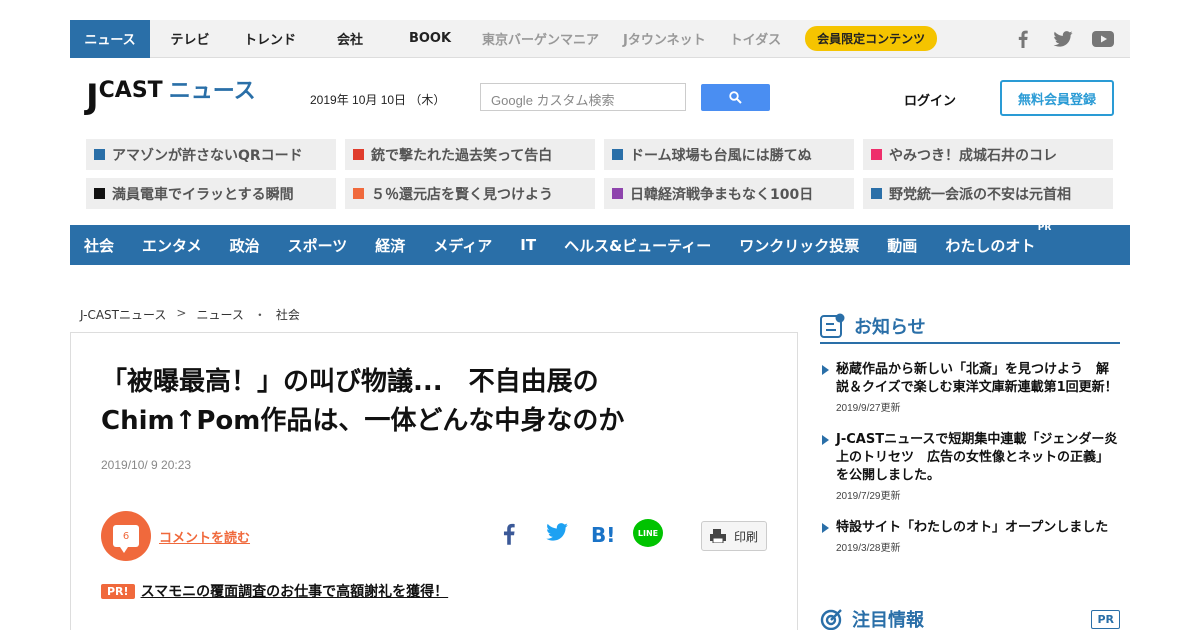 The width and height of the screenshot is (1200, 630). Describe the element at coordinates (998, 239) in the screenshot. I see `category-watashi-no-oto: わたしのオト PR` at that location.